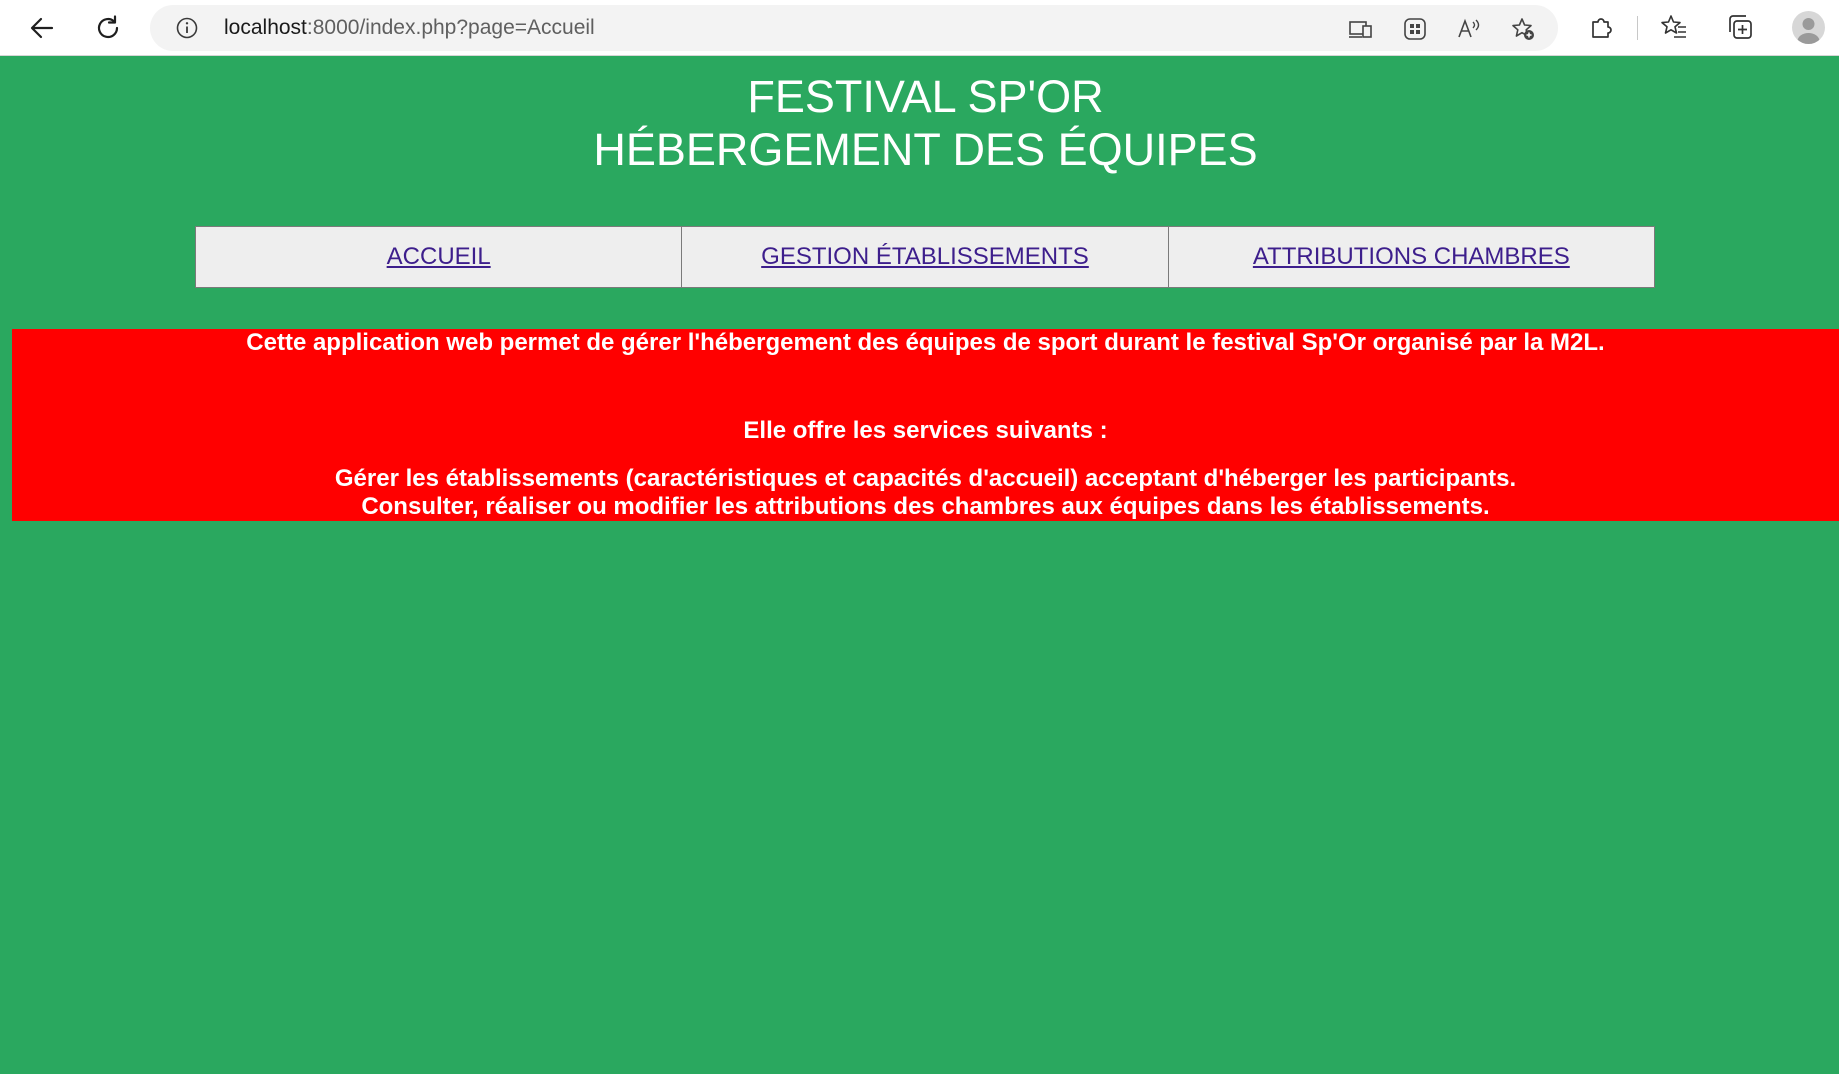  Describe the element at coordinates (1740, 27) in the screenshot. I see `collections-icon` at that location.